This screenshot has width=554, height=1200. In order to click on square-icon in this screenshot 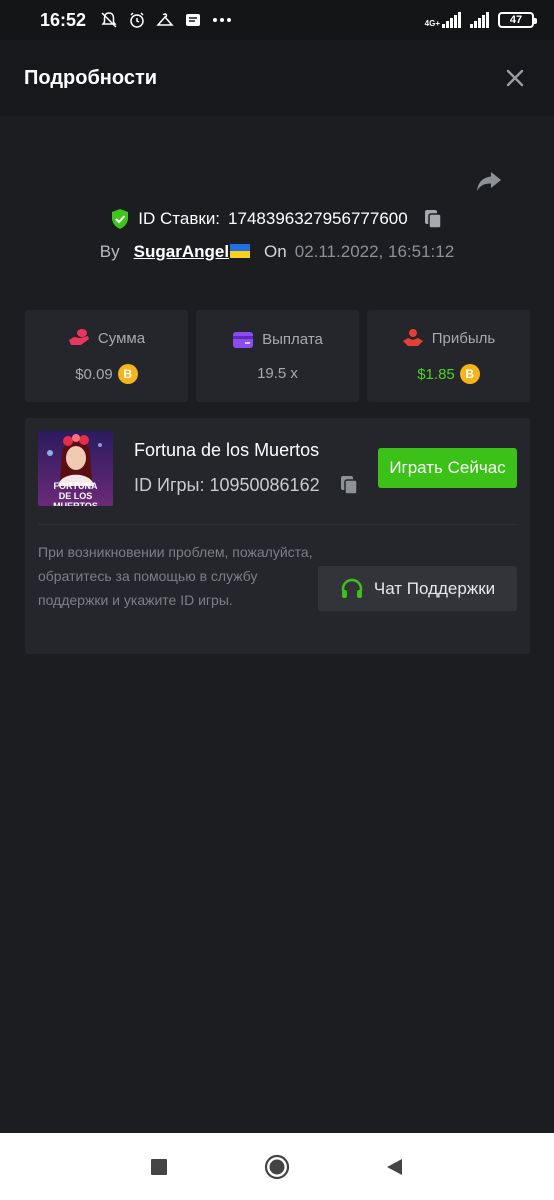, I will do `click(159, 1166)`.